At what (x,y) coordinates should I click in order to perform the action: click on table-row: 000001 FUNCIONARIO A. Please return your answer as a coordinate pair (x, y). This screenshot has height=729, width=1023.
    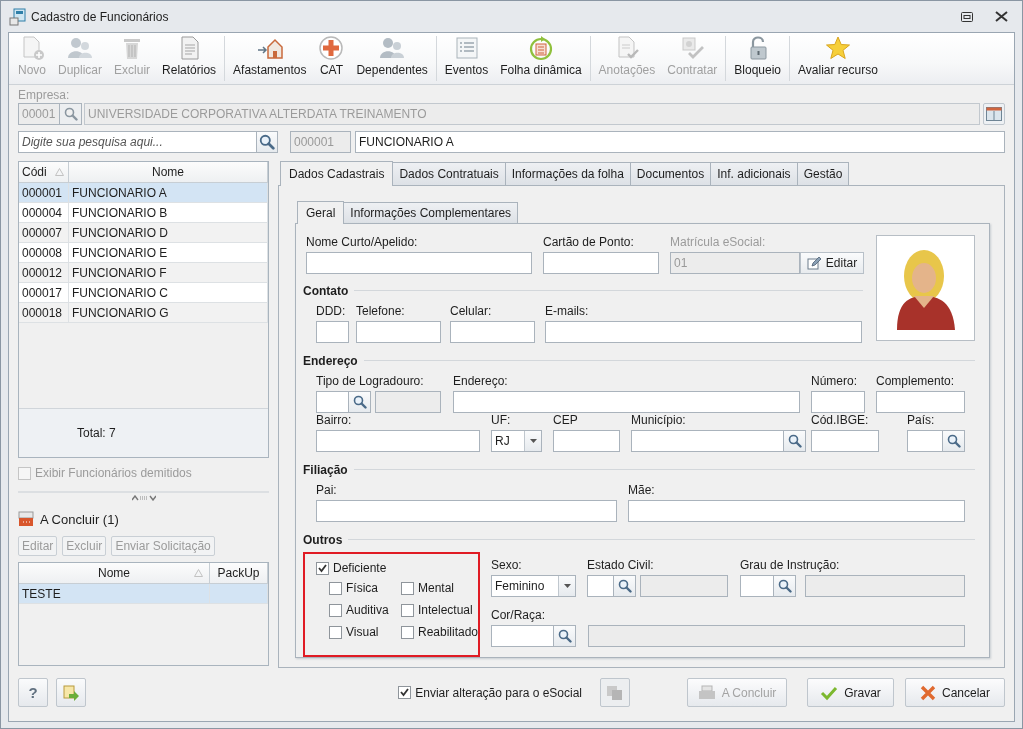
    Looking at the image, I should click on (143, 193).